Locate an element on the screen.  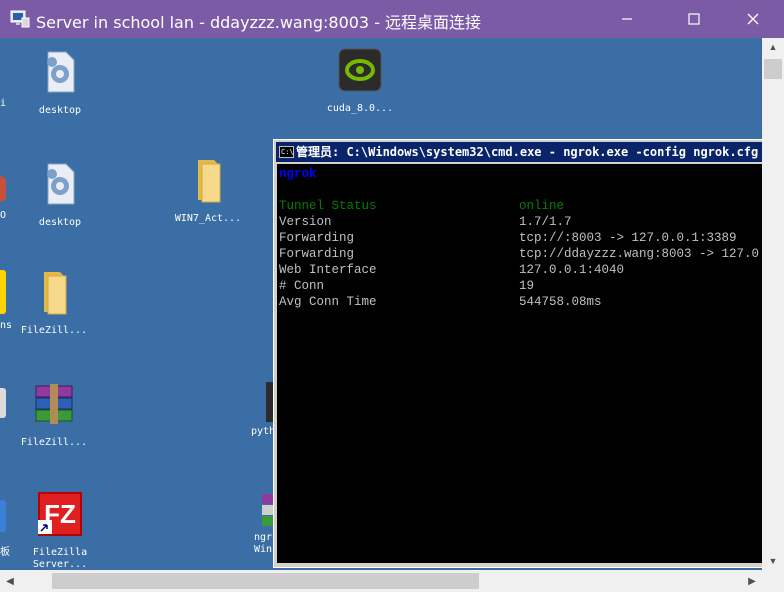
close-icon is located at coordinates (753, 19).